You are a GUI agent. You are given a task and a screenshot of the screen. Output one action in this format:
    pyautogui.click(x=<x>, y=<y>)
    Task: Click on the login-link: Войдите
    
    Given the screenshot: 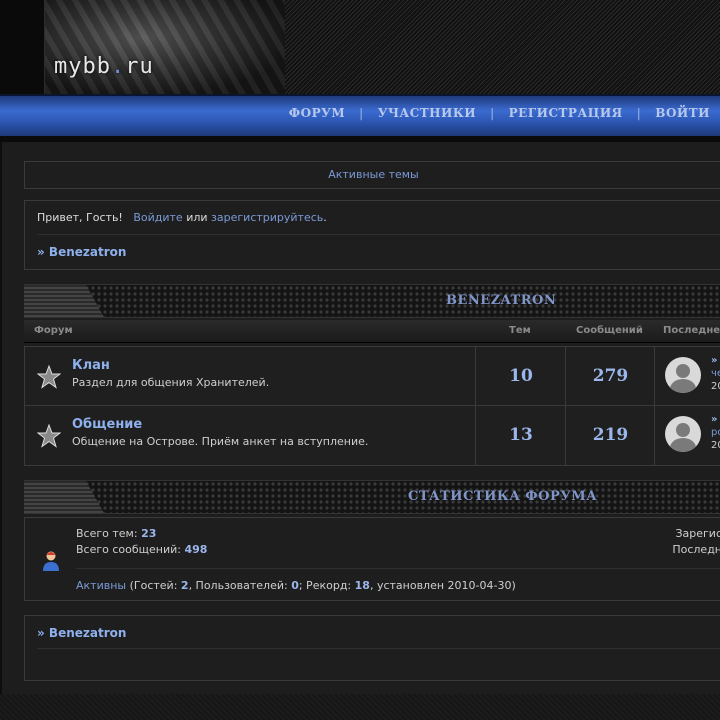 What is the action you would take?
    pyautogui.click(x=157, y=217)
    